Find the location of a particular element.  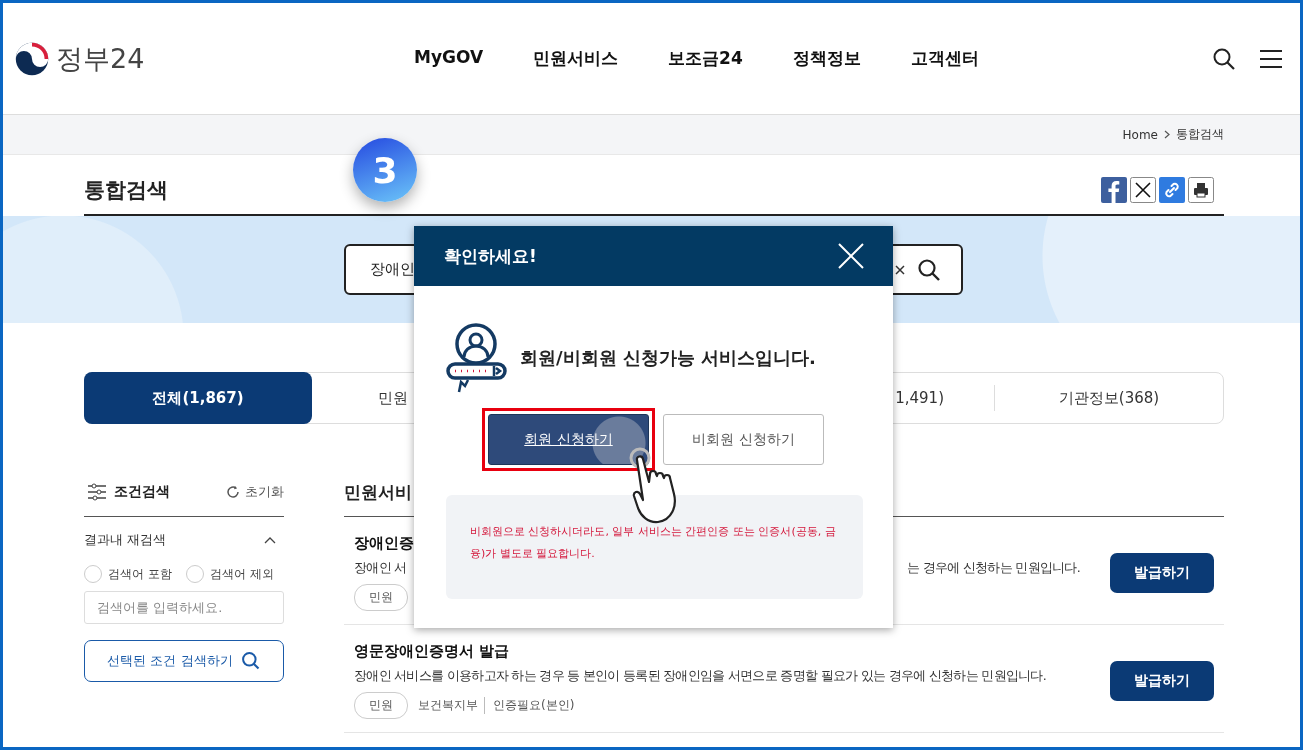

category-tab: 전체(1,867) is located at coordinates (198, 398).